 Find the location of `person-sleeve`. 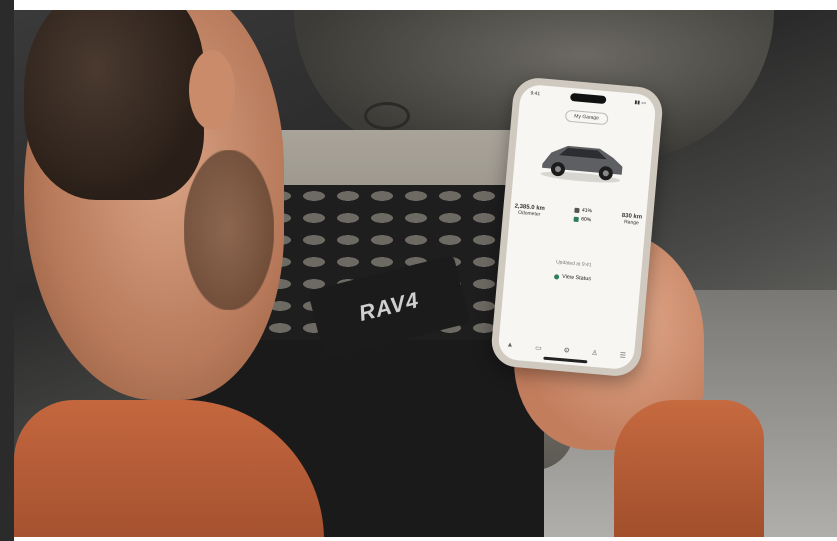

person-sleeve is located at coordinates (689, 468).